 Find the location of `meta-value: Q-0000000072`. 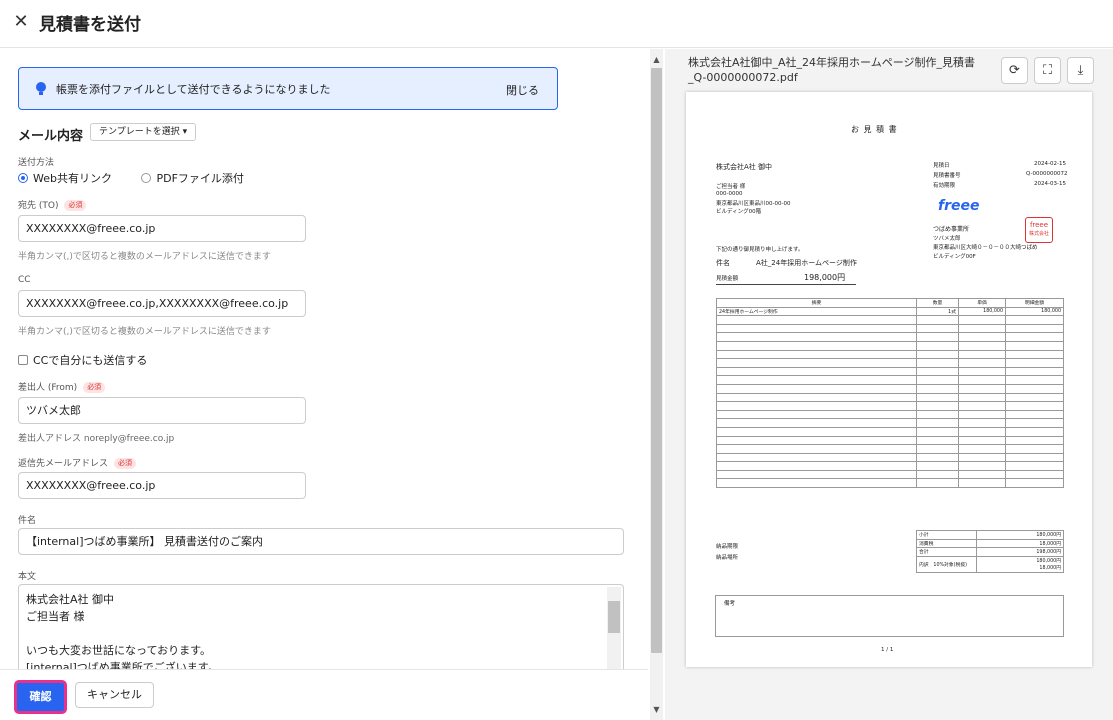

meta-value: Q-0000000072 is located at coordinates (1047, 174).